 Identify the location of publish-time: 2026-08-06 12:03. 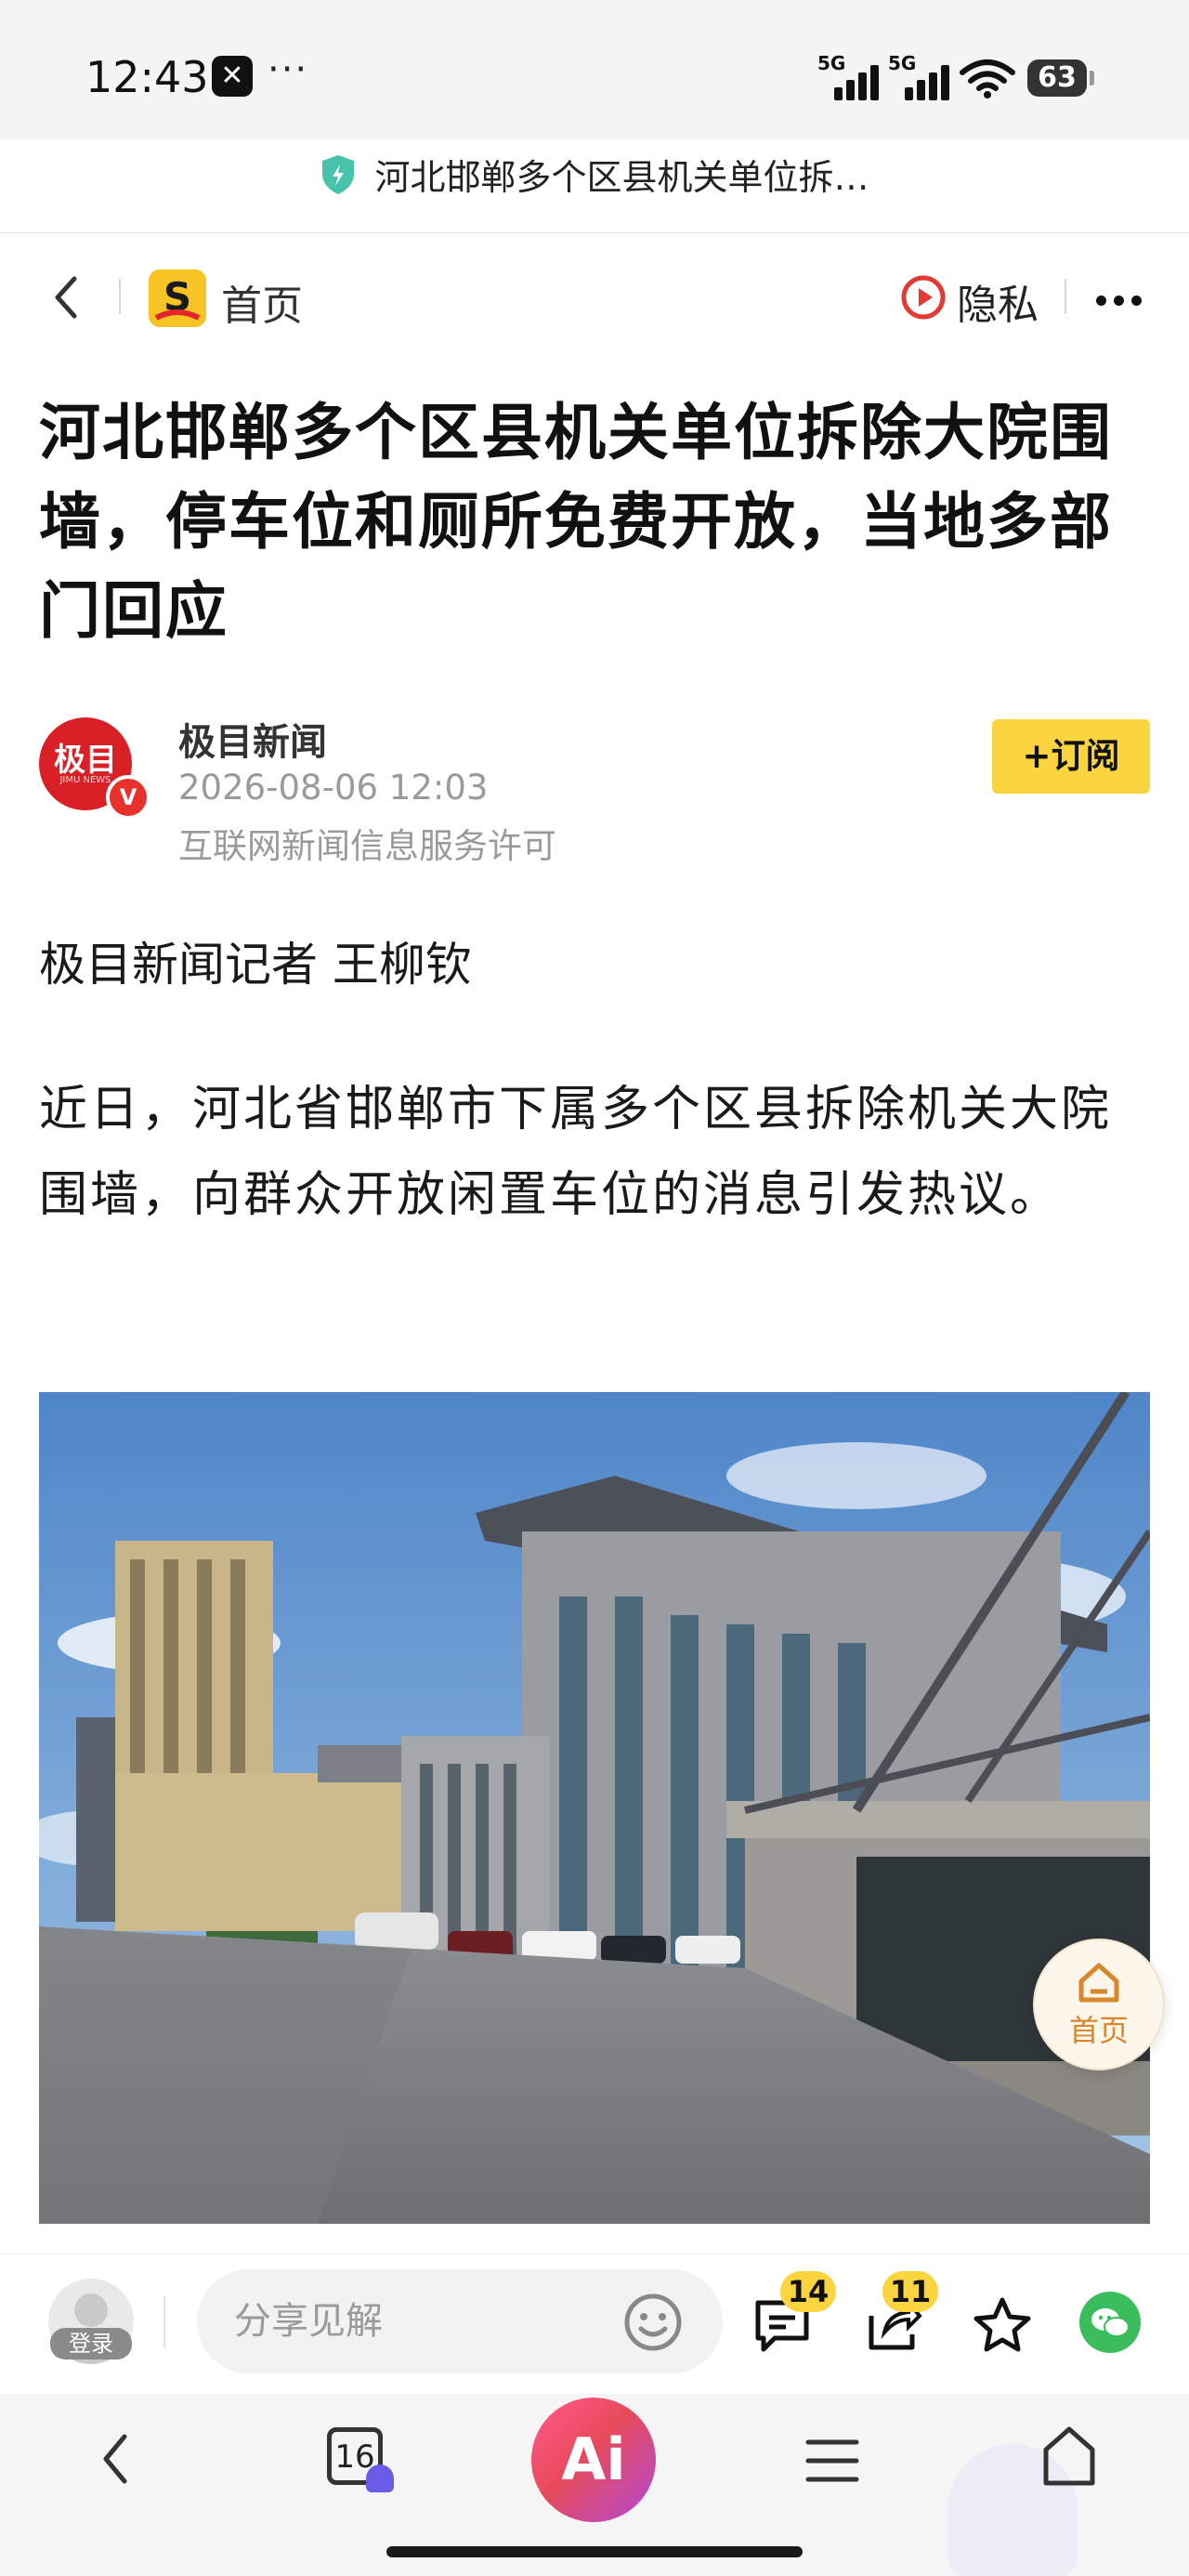
(333, 788).